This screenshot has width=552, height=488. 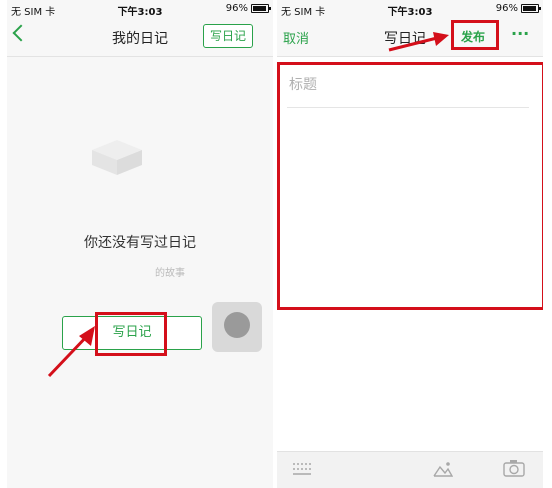 I want to click on faded-subtext: 的故事, so click(x=170, y=273).